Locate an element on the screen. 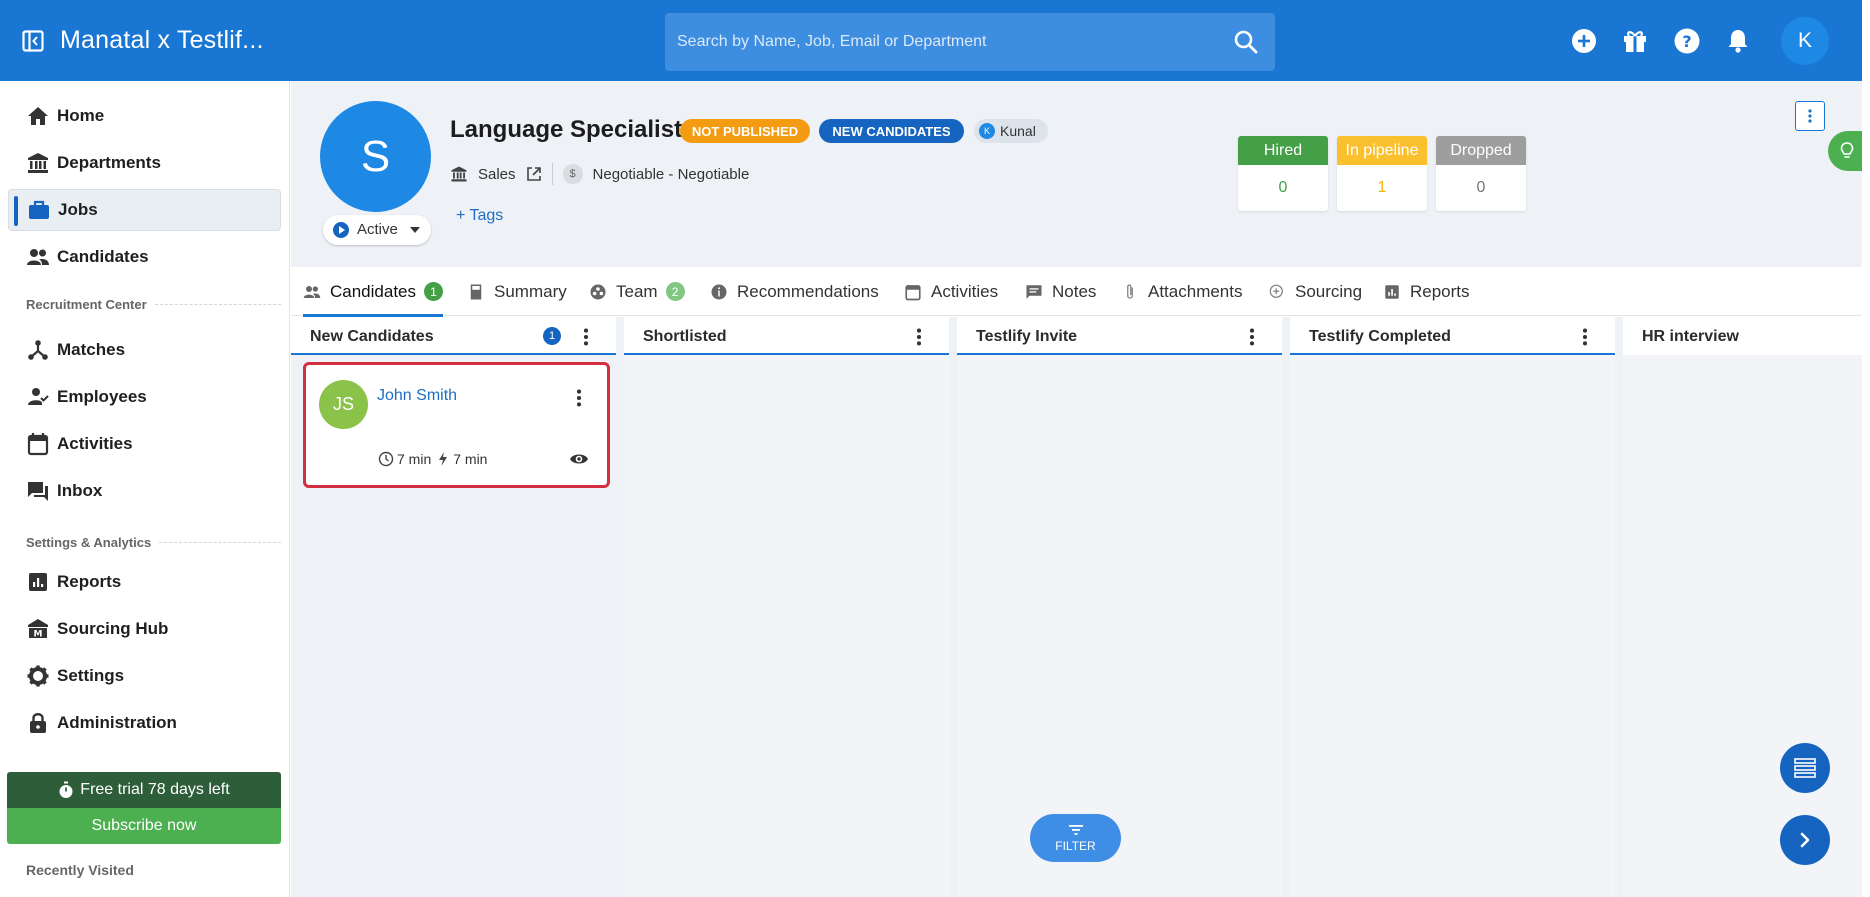  sidebar-toggle-icon is located at coordinates (33, 41).